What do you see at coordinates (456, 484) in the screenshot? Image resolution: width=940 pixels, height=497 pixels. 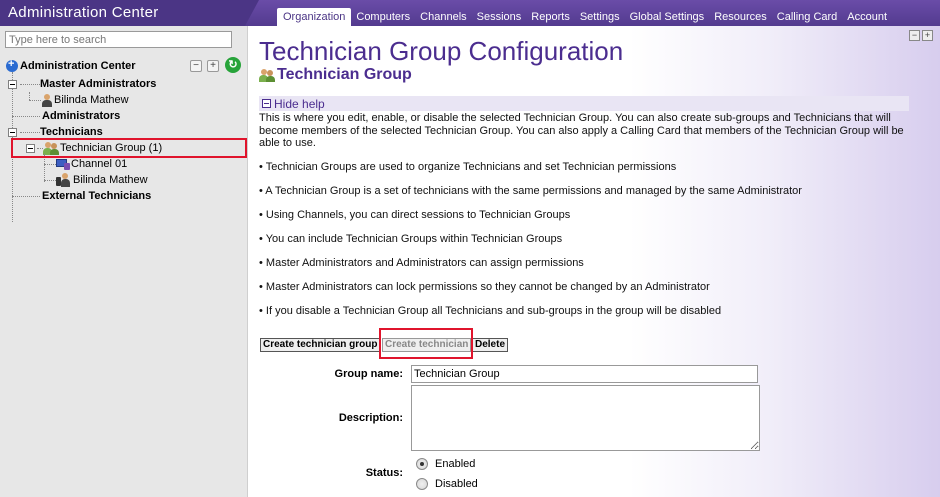 I see `status-option-label: Disabled` at bounding box center [456, 484].